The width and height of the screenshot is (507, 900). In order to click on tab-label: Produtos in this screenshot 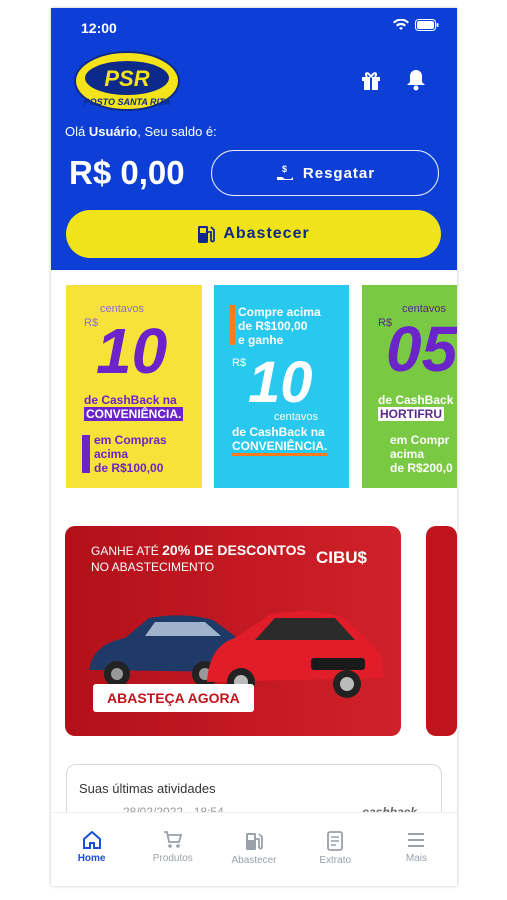, I will do `click(172, 858)`.